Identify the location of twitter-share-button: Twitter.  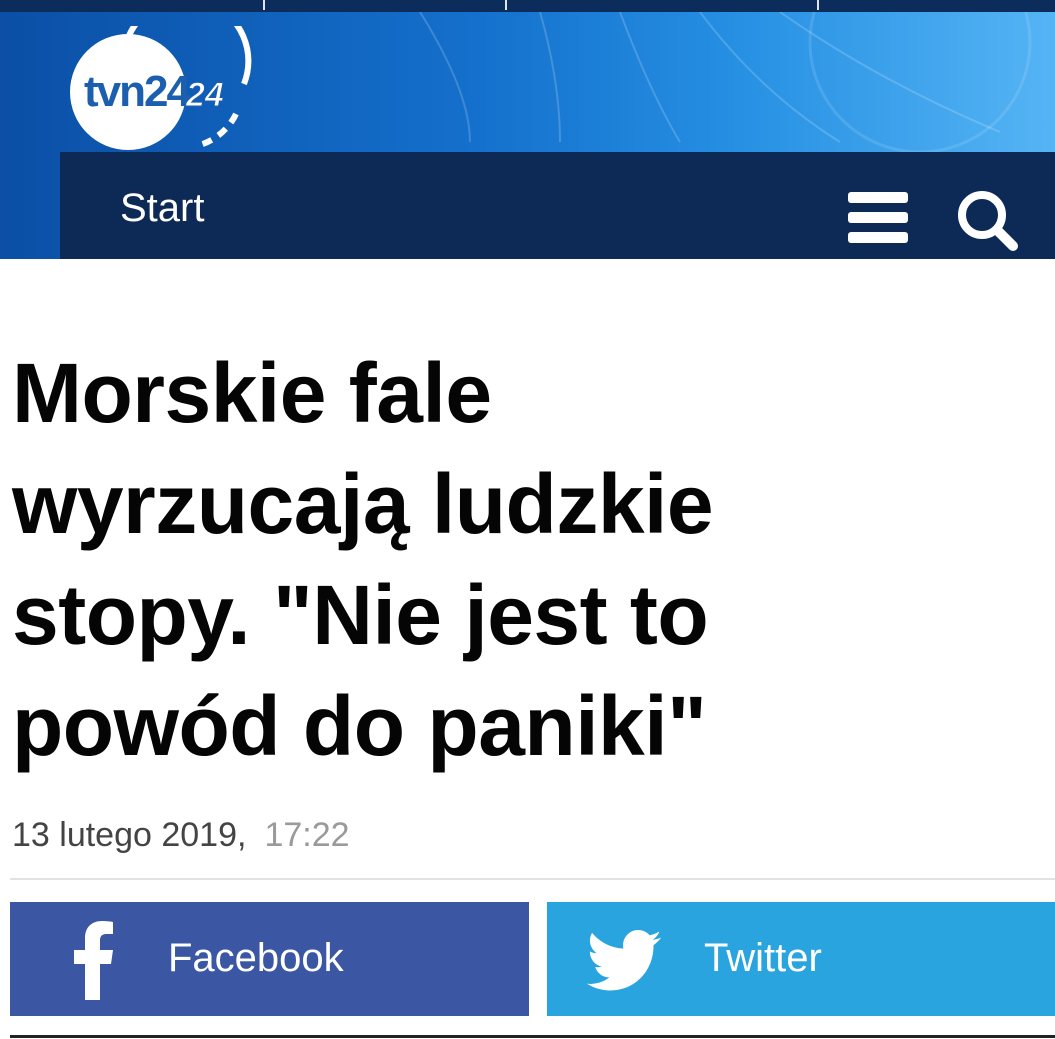
(801, 959).